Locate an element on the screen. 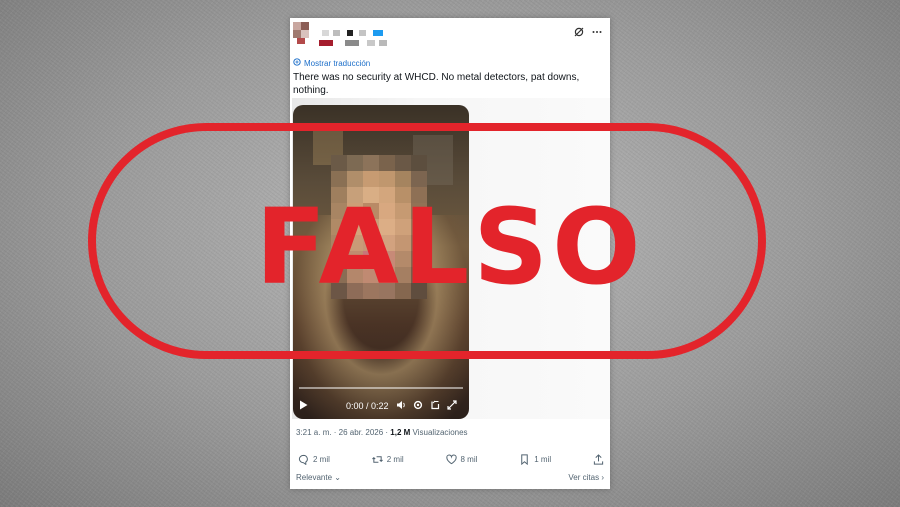 This screenshot has width=900, height=507. video-time: 0:00 / 0:22 is located at coordinates (367, 406).